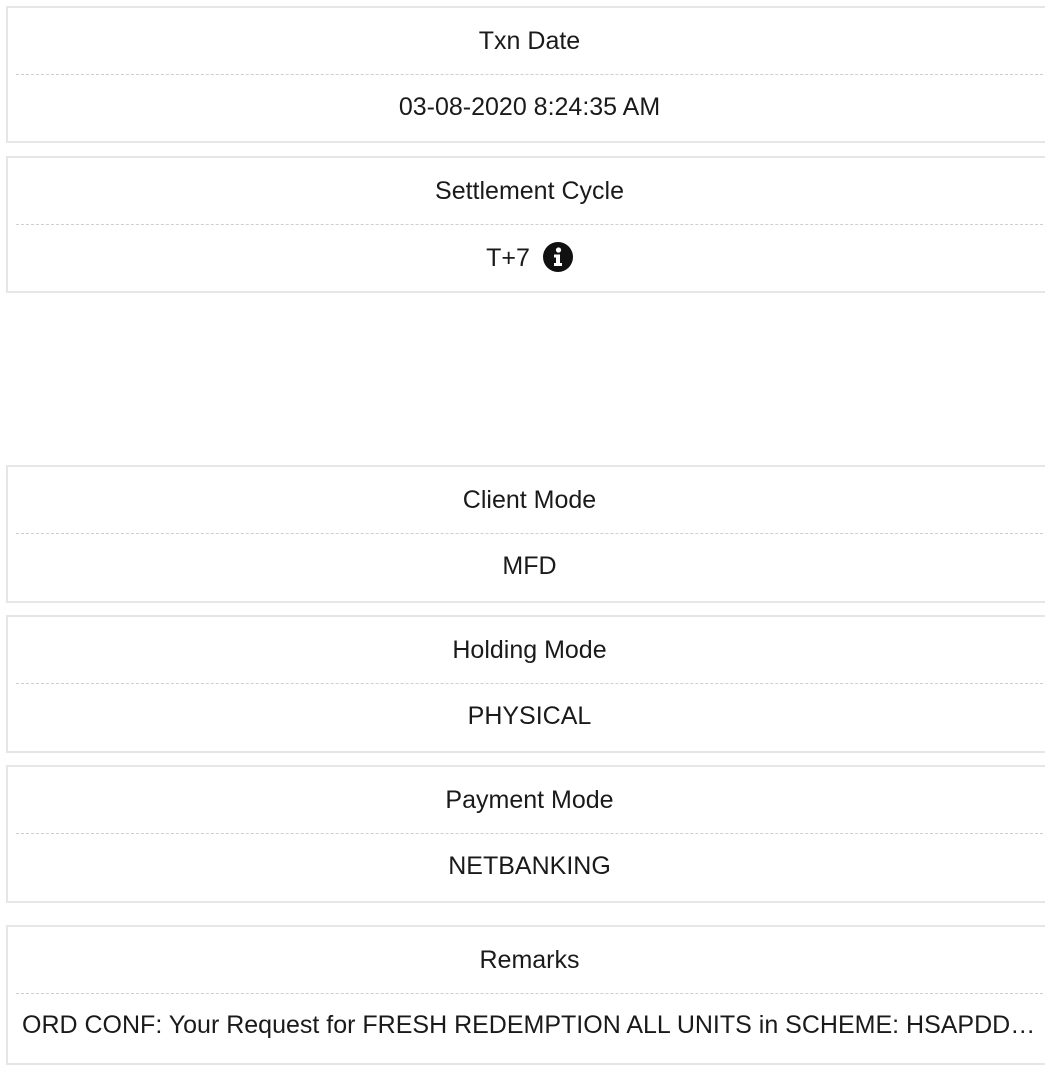 This screenshot has height=1065, width=1045. What do you see at coordinates (529, 800) in the screenshot?
I see `payment-mode-label: Payment Mode` at bounding box center [529, 800].